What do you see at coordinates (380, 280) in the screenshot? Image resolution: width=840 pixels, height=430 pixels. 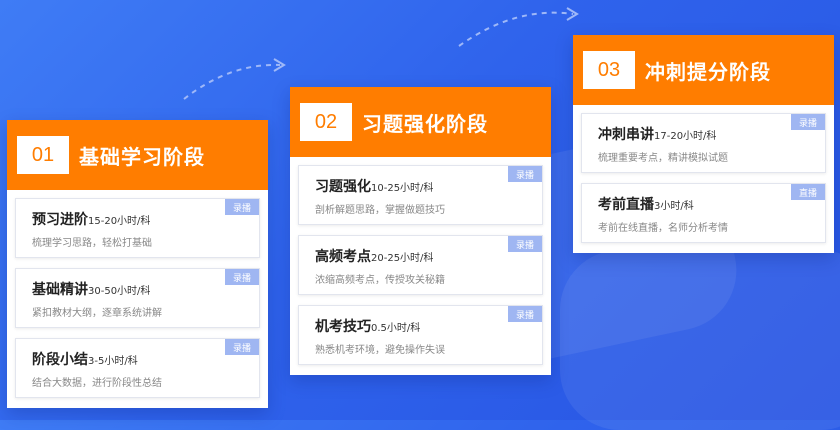 I see `course-desc: 浓缩高频考点，传授攻关秘籍` at bounding box center [380, 280].